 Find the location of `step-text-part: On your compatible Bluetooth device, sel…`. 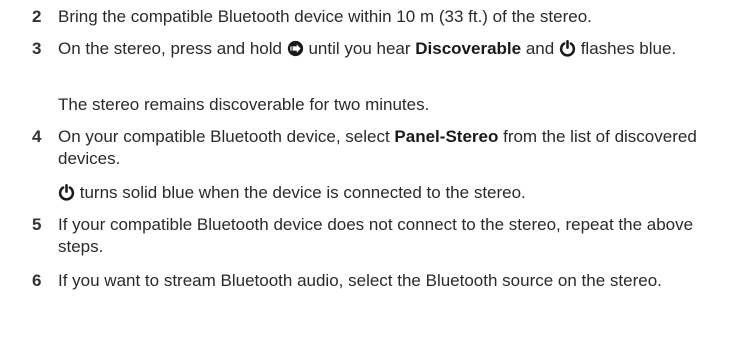

step-text-part: On your compatible Bluetooth device, sel… is located at coordinates (224, 136).